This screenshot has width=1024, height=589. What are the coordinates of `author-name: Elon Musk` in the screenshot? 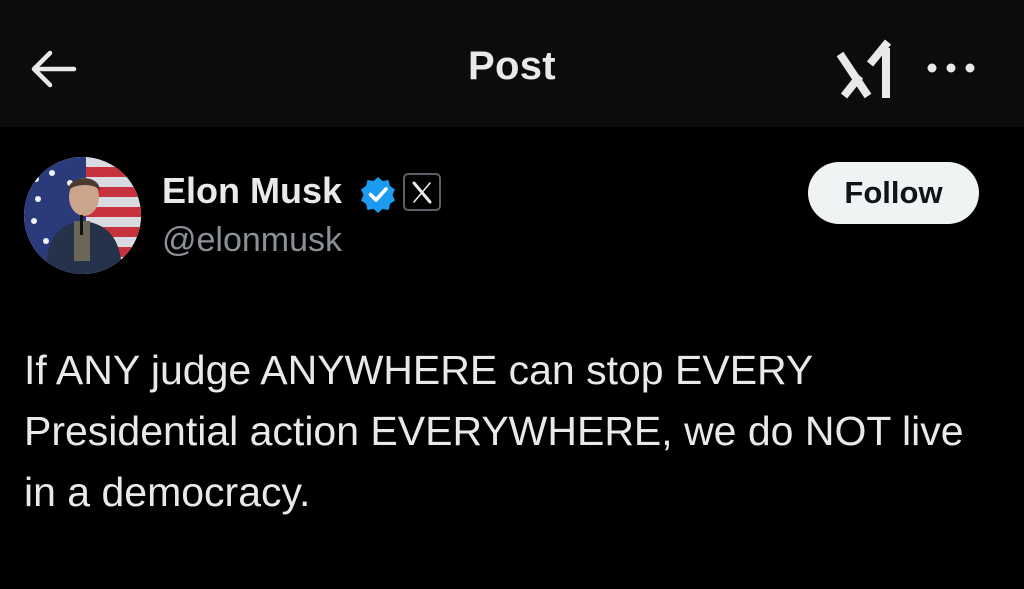 It's located at (252, 191).